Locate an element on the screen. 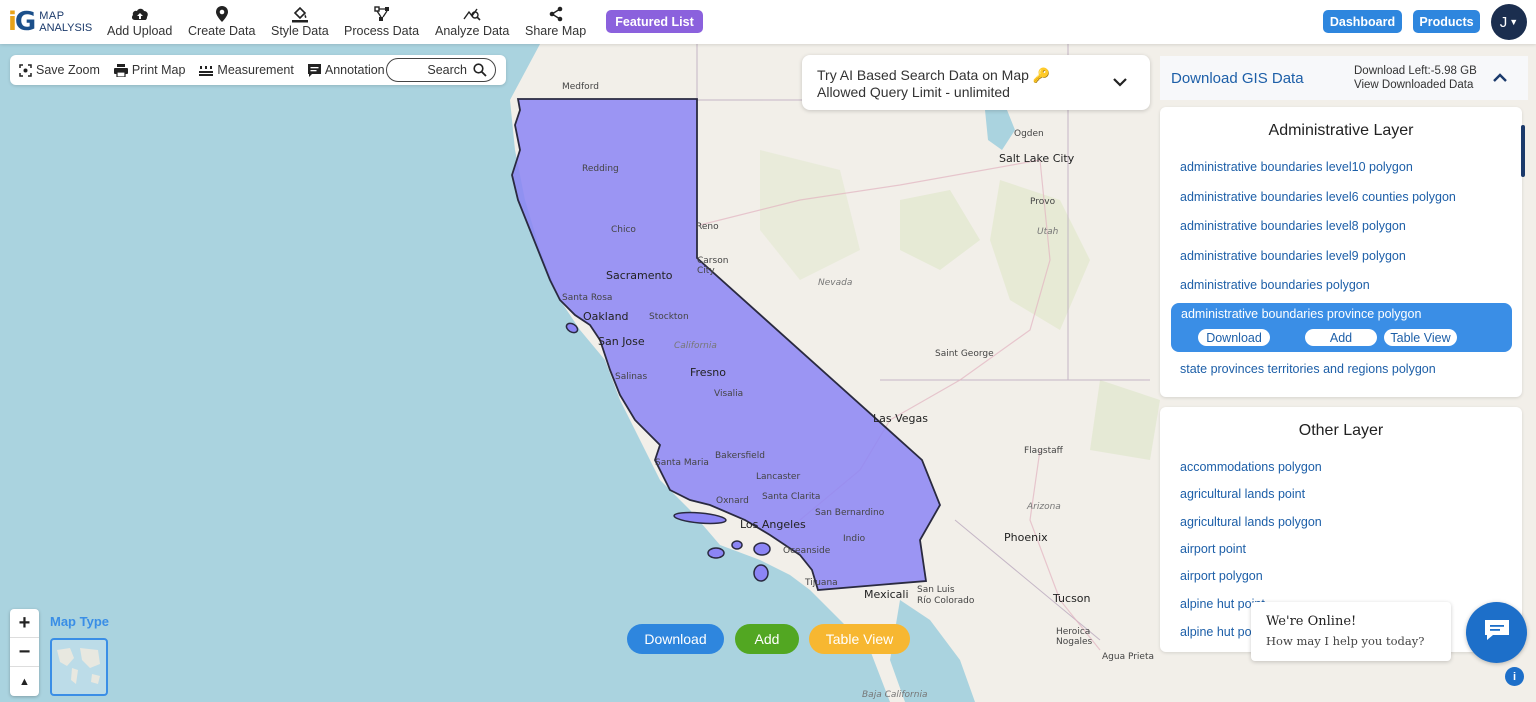 Image resolution: width=1536 pixels, height=702 pixels. ruler-icon is located at coordinates (206, 70).